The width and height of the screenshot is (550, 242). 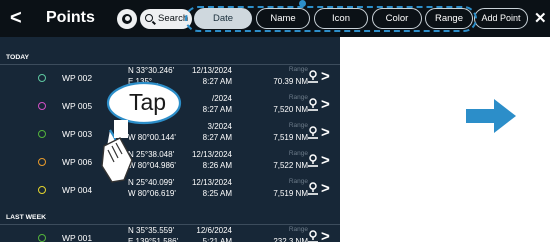 What do you see at coordinates (77, 237) in the screenshot?
I see `waypoint-name: WP 001` at bounding box center [77, 237].